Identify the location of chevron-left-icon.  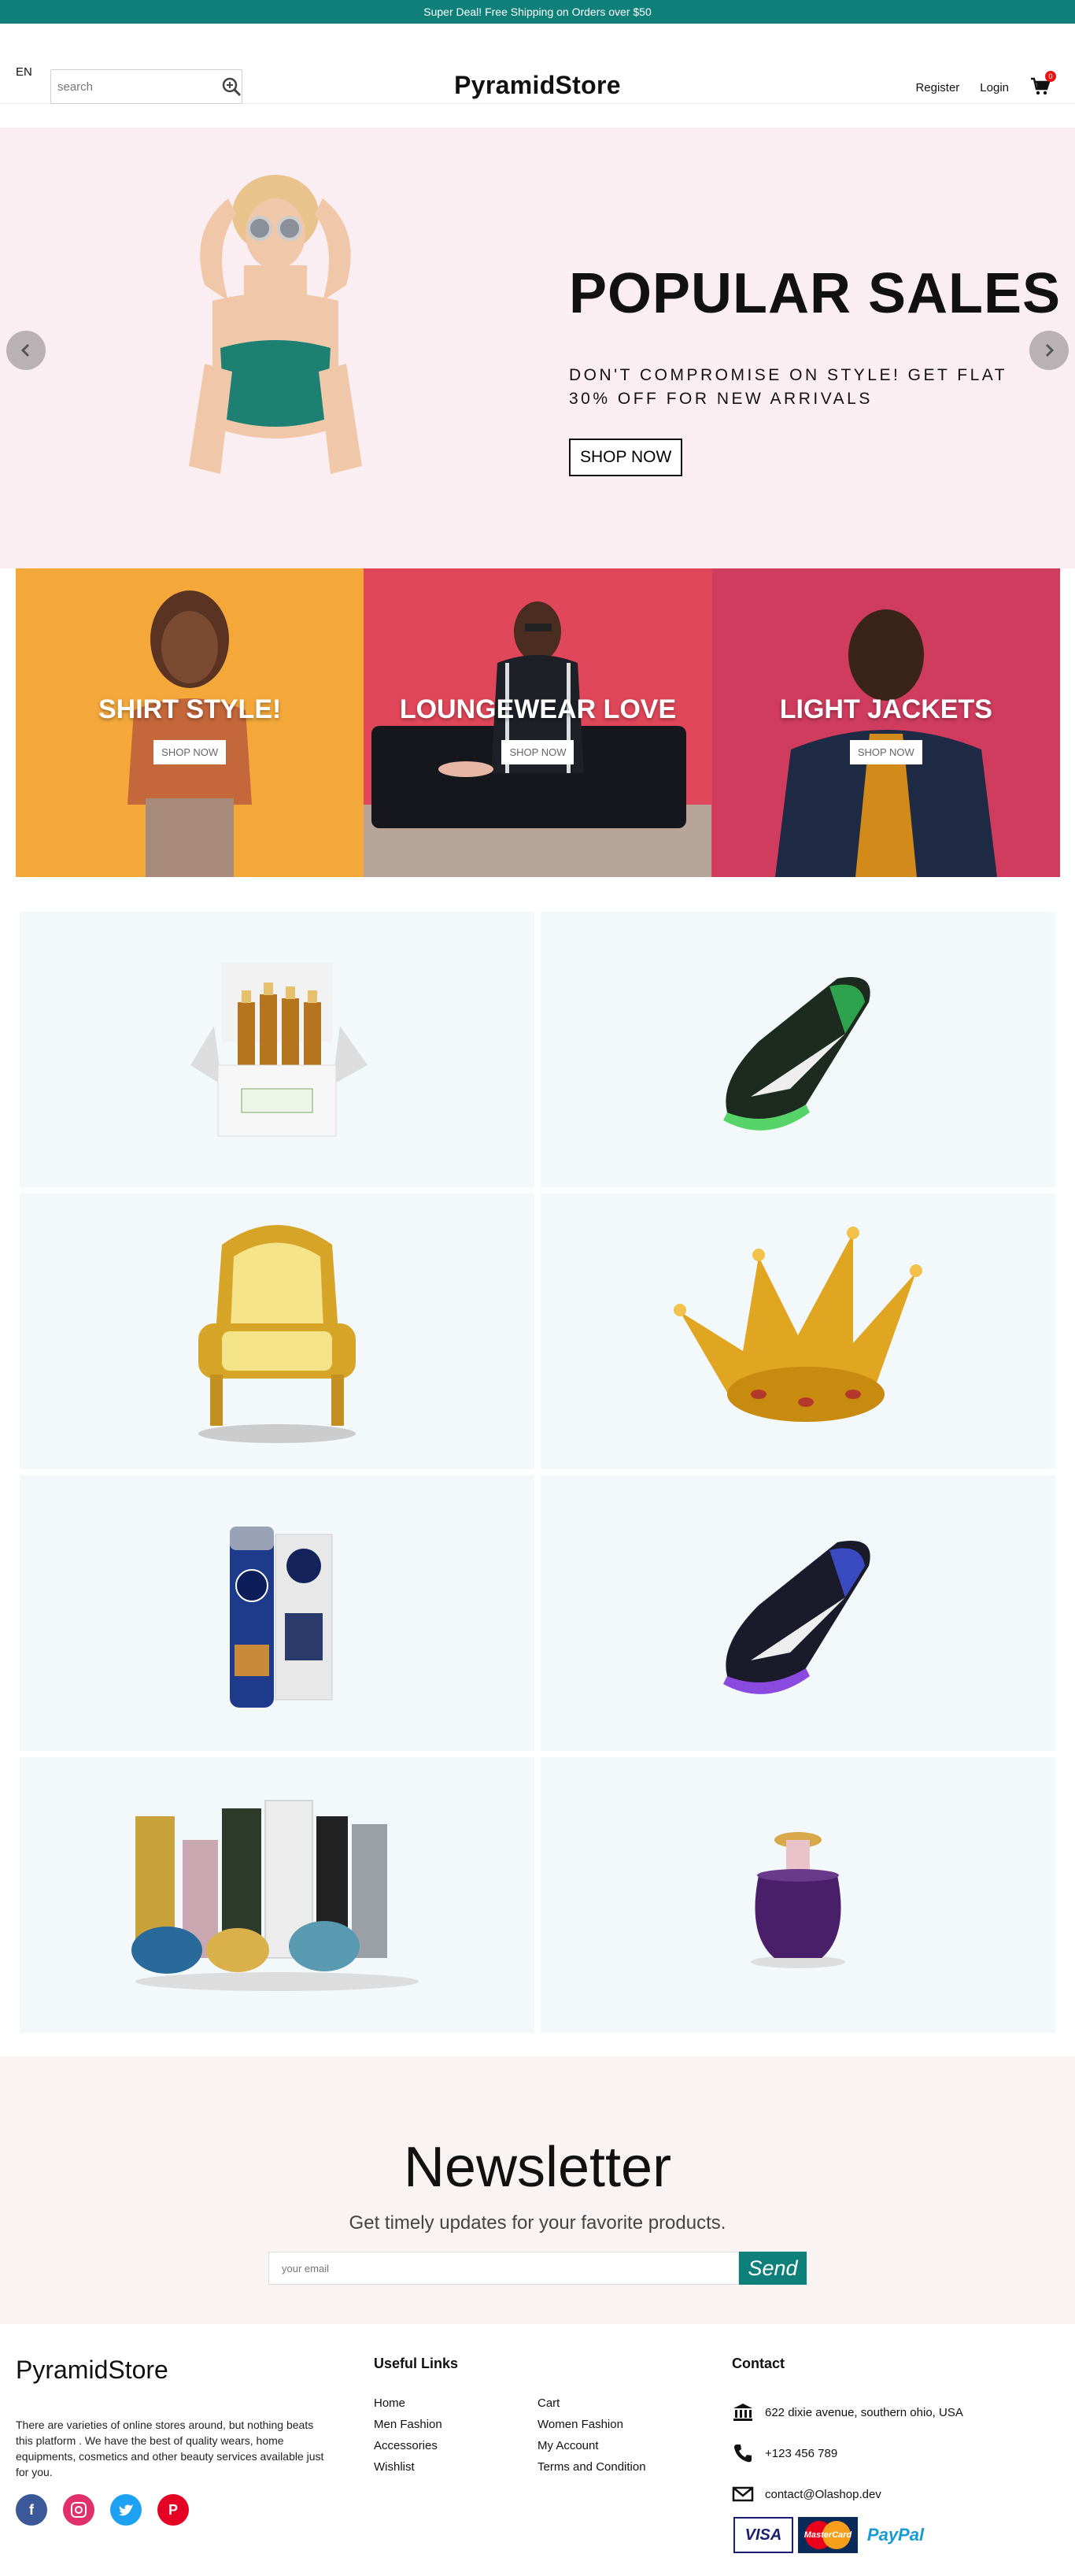
(25, 350).